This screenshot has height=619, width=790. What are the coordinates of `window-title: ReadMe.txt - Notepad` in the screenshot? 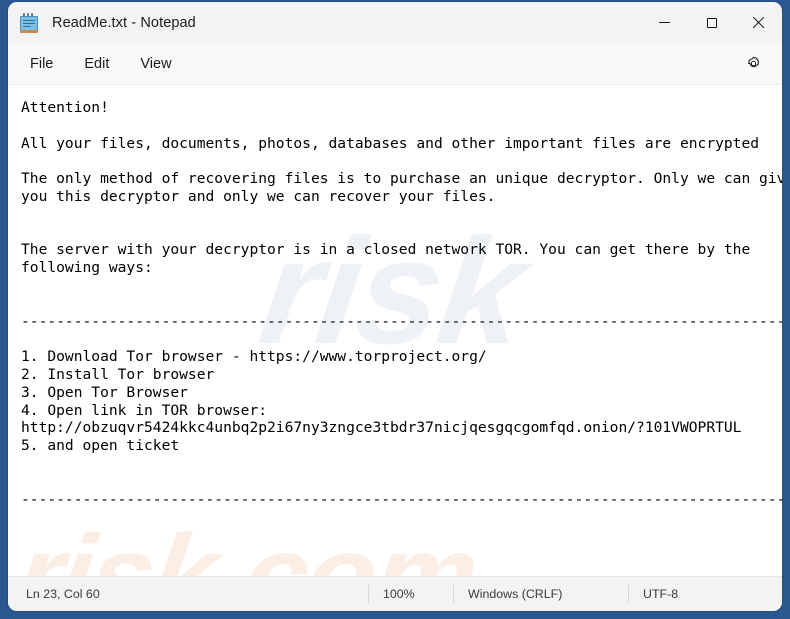 It's located at (124, 22).